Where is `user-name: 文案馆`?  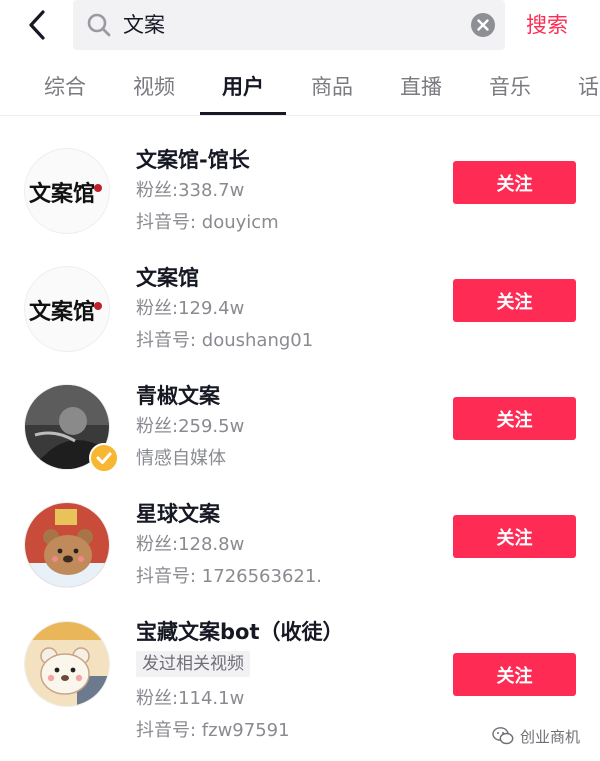
user-name: 文案馆 is located at coordinates (167, 278).